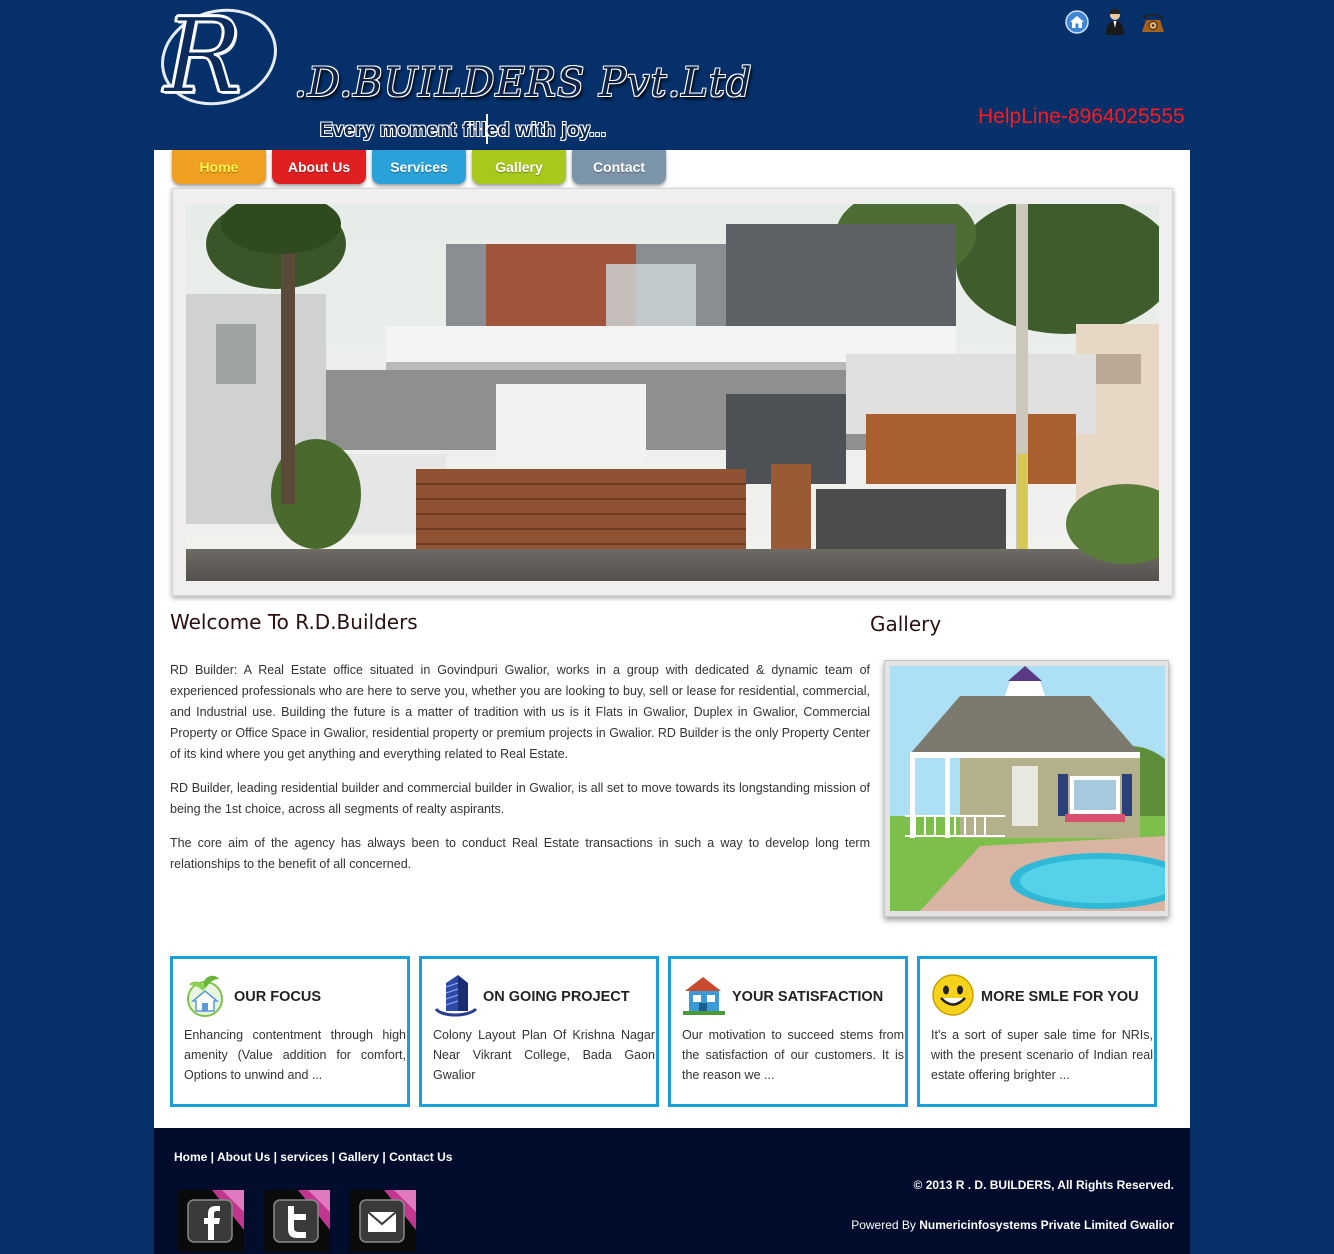 Image resolution: width=1334 pixels, height=1254 pixels. I want to click on building-icon, so click(456, 995).